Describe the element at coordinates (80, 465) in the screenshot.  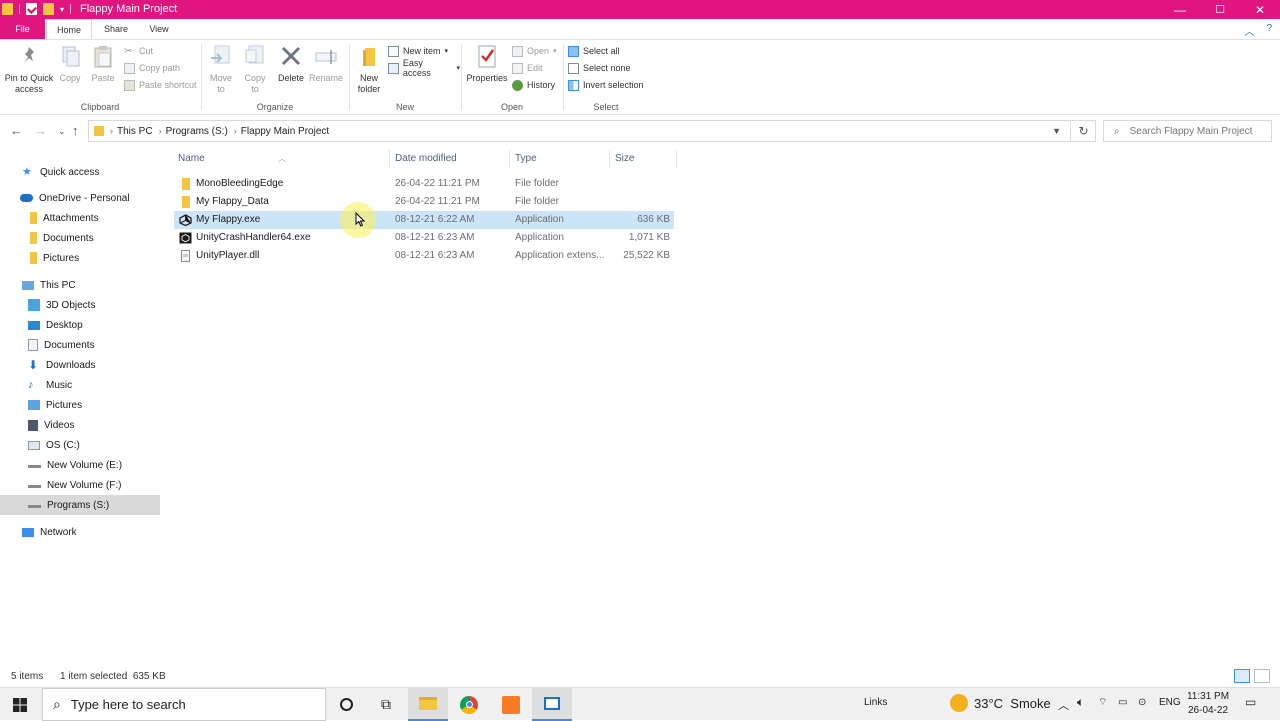
I see `nav-new-volume-e: New Volume (E:)` at that location.